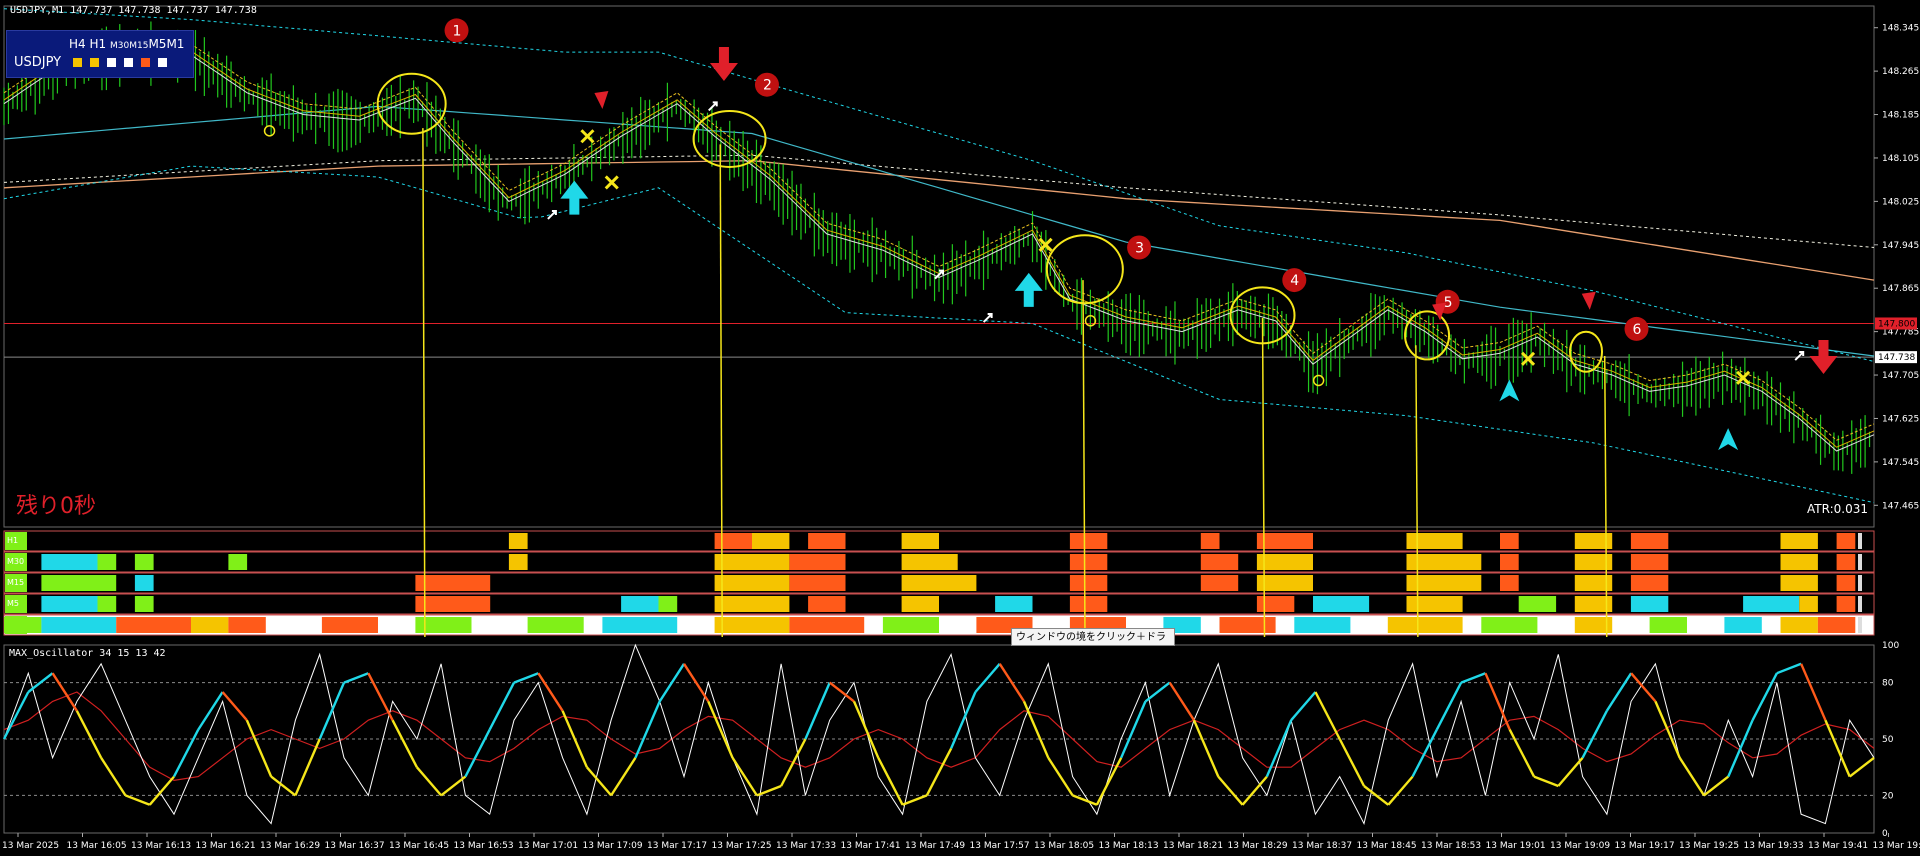 The height and width of the screenshot is (856, 1920). What do you see at coordinates (419, 846) in the screenshot?
I see `time-tick-label: 13 Mar 16:45` at bounding box center [419, 846].